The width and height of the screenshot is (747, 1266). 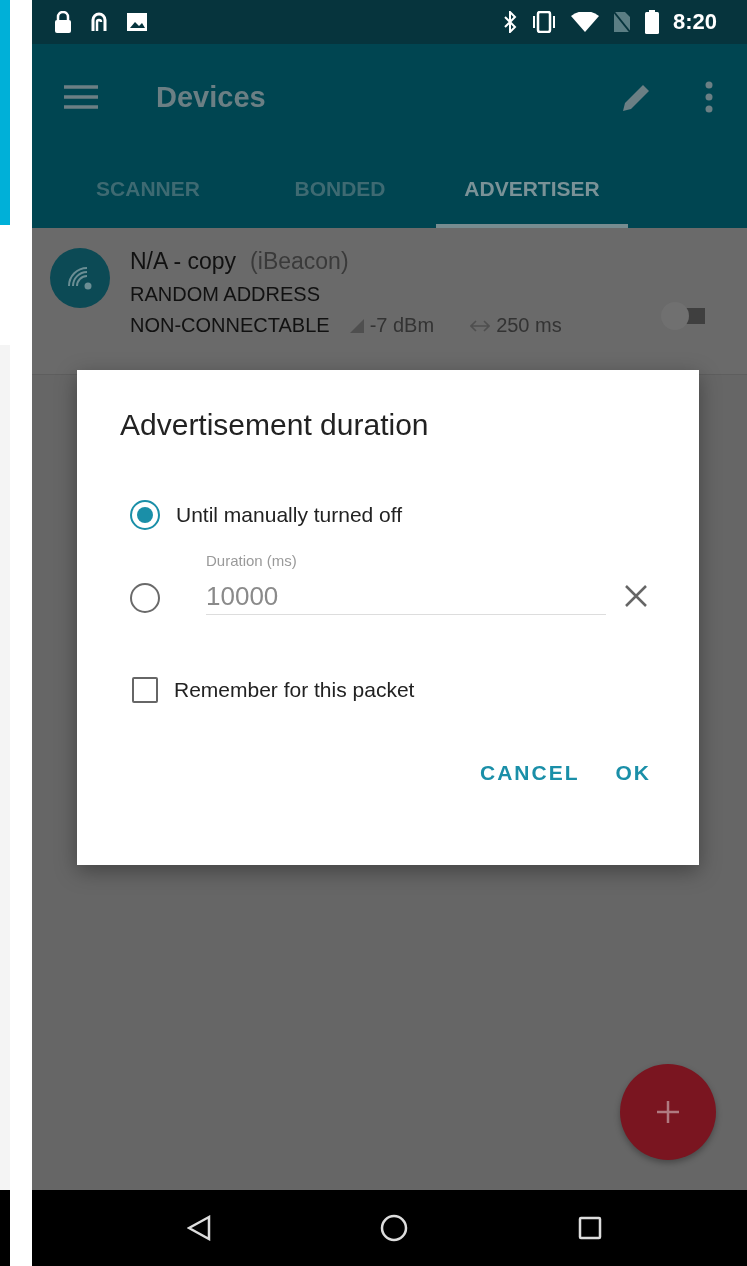 I want to click on plus-icon, so click(x=668, y=1112).